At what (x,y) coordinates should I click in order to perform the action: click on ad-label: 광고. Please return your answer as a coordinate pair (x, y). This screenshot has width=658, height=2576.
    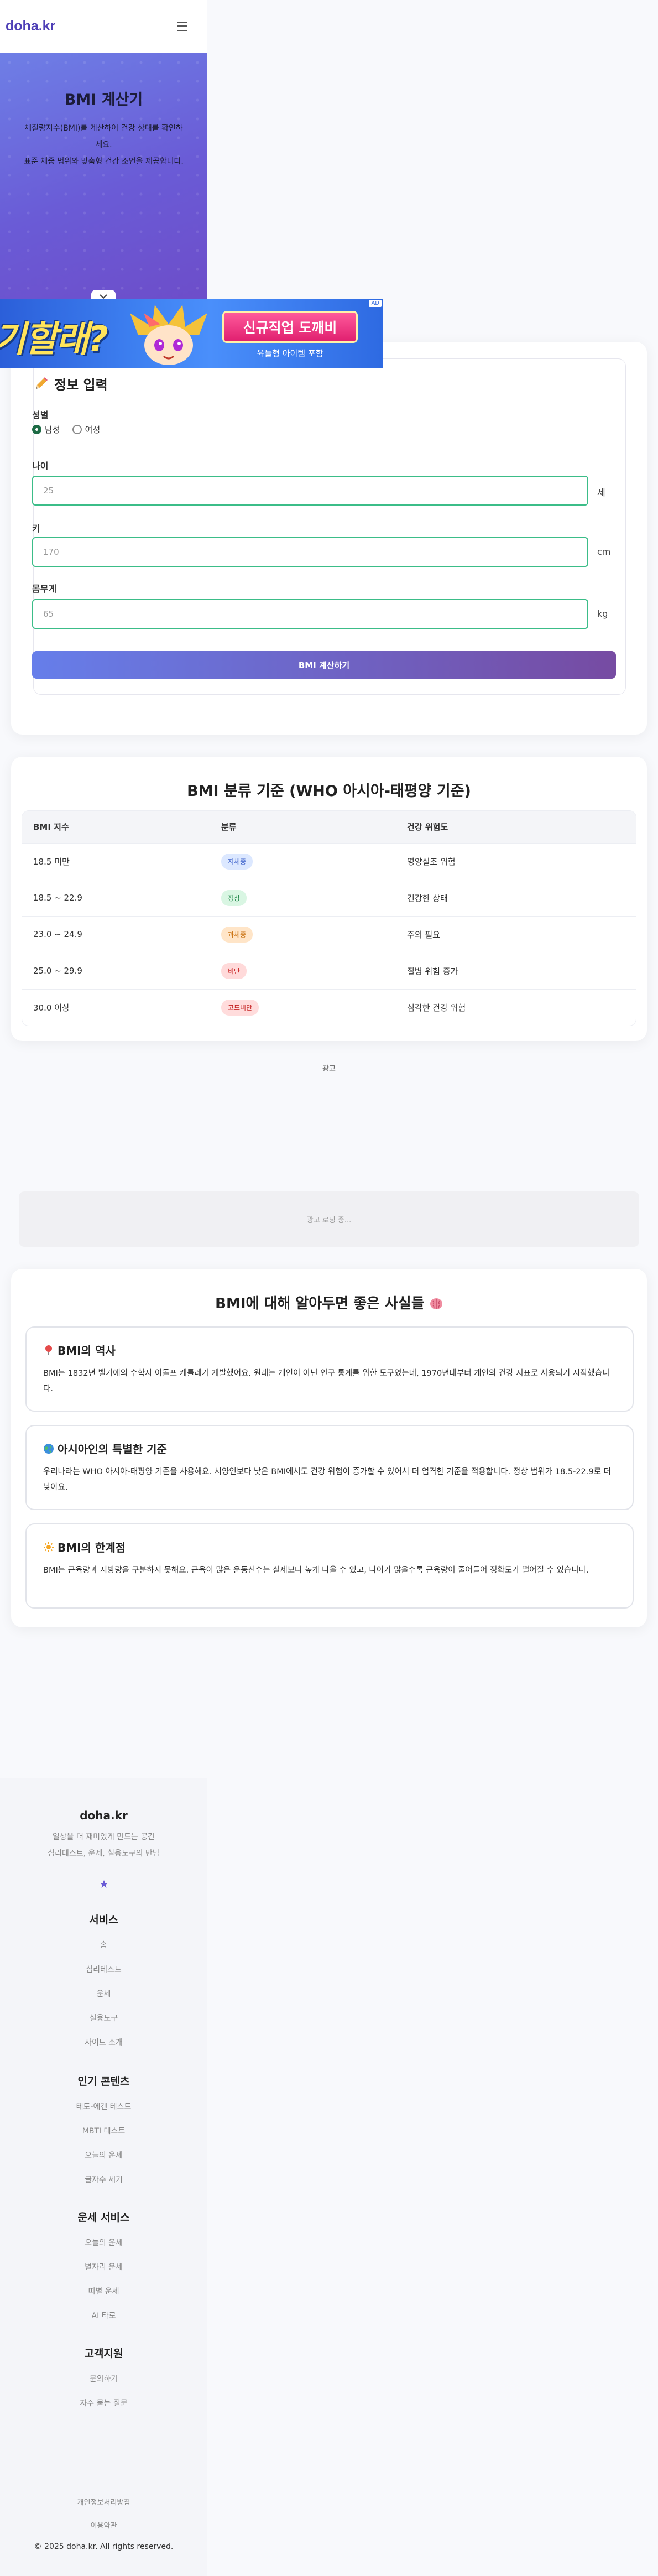
    Looking at the image, I should click on (329, 1069).